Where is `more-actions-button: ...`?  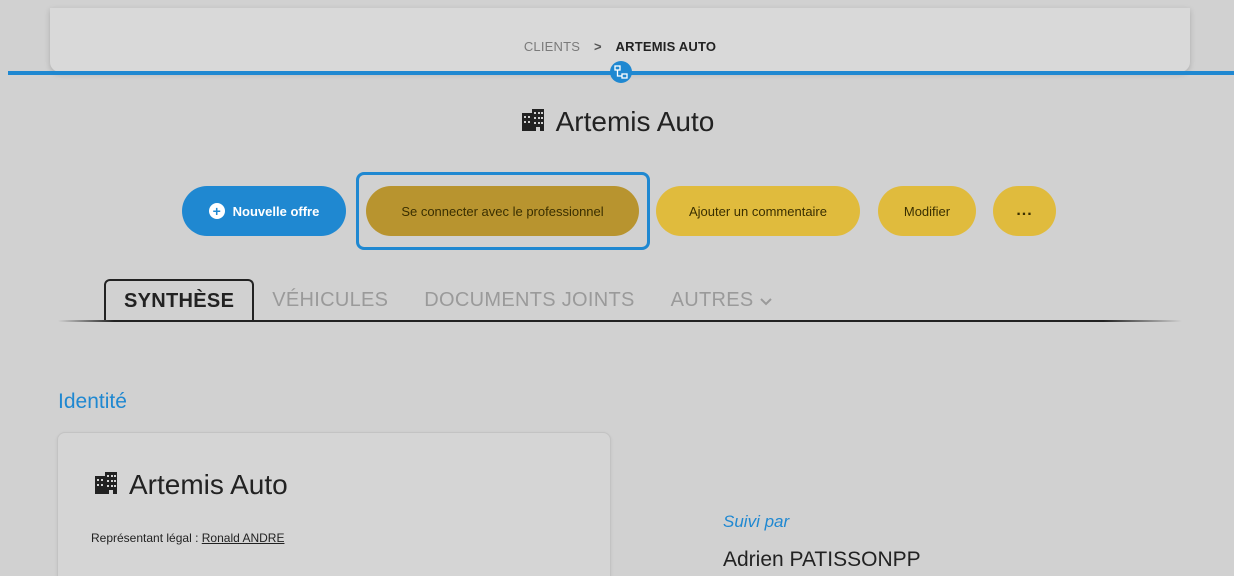
more-actions-button: ... is located at coordinates (1024, 211).